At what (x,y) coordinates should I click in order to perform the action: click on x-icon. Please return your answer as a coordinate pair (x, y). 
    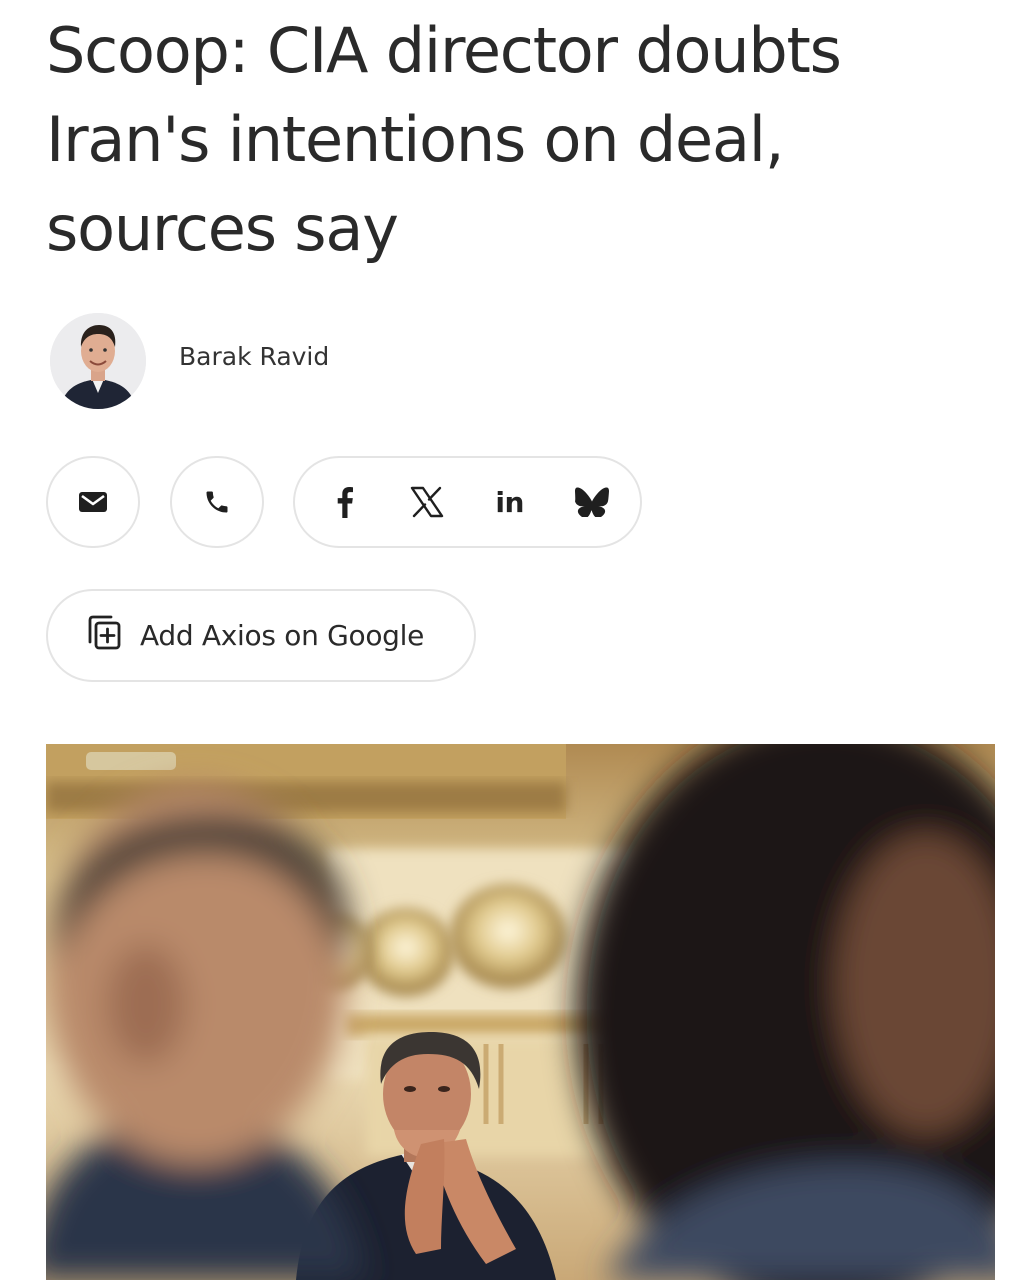
    Looking at the image, I should click on (427, 502).